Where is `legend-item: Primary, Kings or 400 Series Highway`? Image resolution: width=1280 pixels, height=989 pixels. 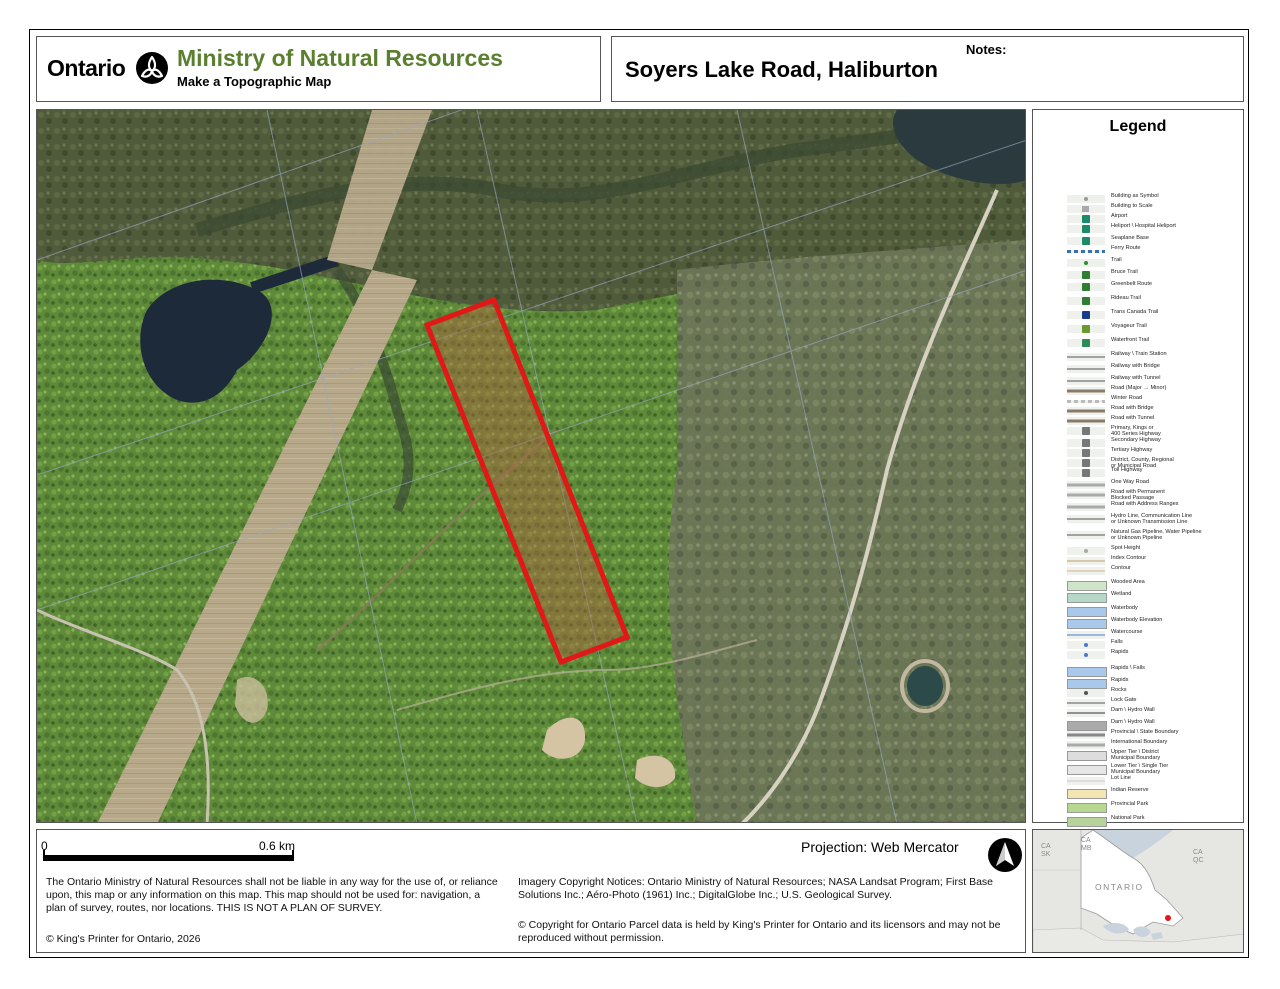
legend-item: Primary, Kings or 400 Series Highway is located at coordinates (1154, 430).